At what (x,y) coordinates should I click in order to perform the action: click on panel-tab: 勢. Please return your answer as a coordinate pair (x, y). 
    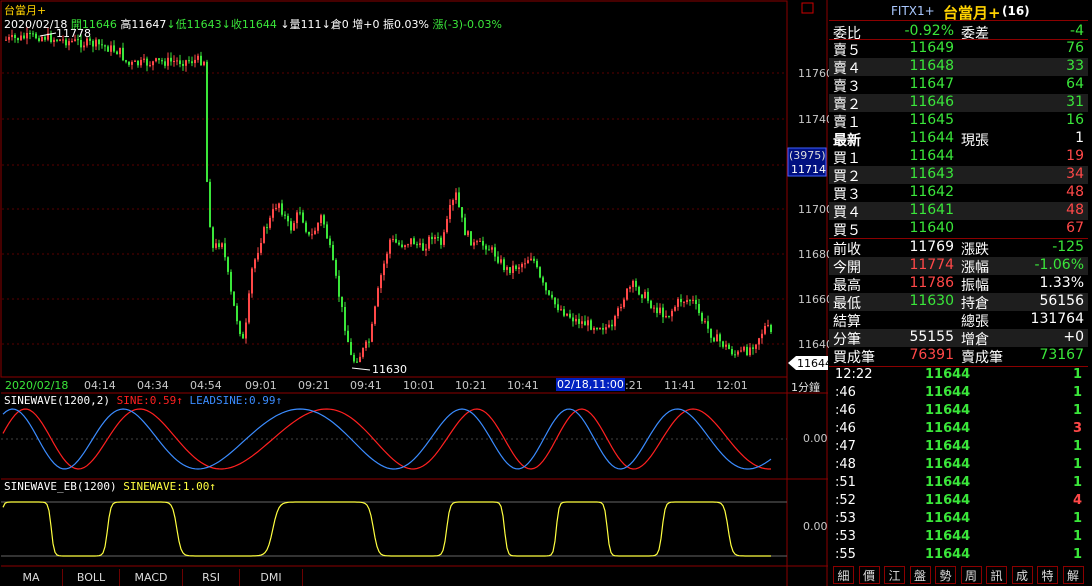
    Looking at the image, I should click on (945, 575).